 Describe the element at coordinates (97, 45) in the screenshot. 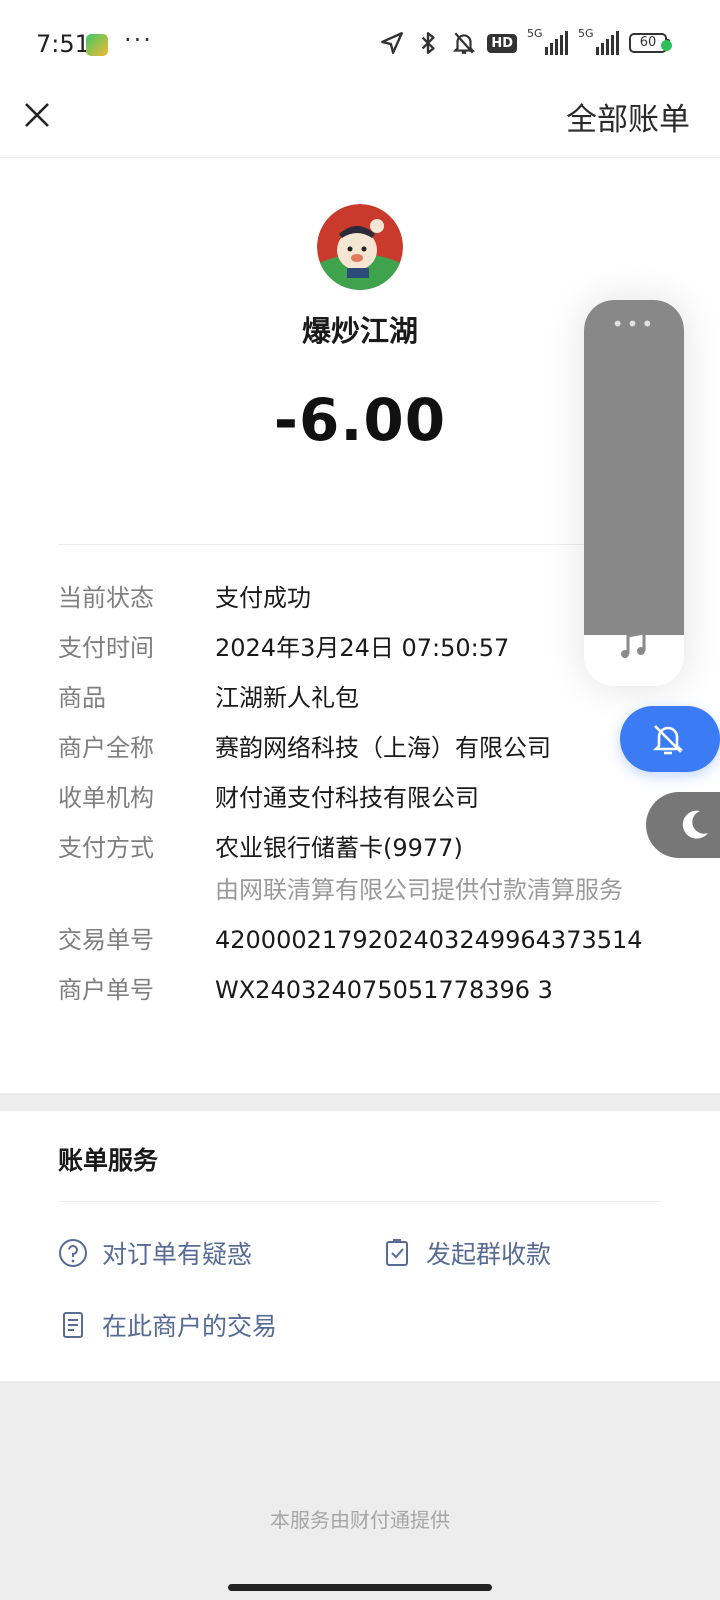

I see `app-notification-icon` at that location.